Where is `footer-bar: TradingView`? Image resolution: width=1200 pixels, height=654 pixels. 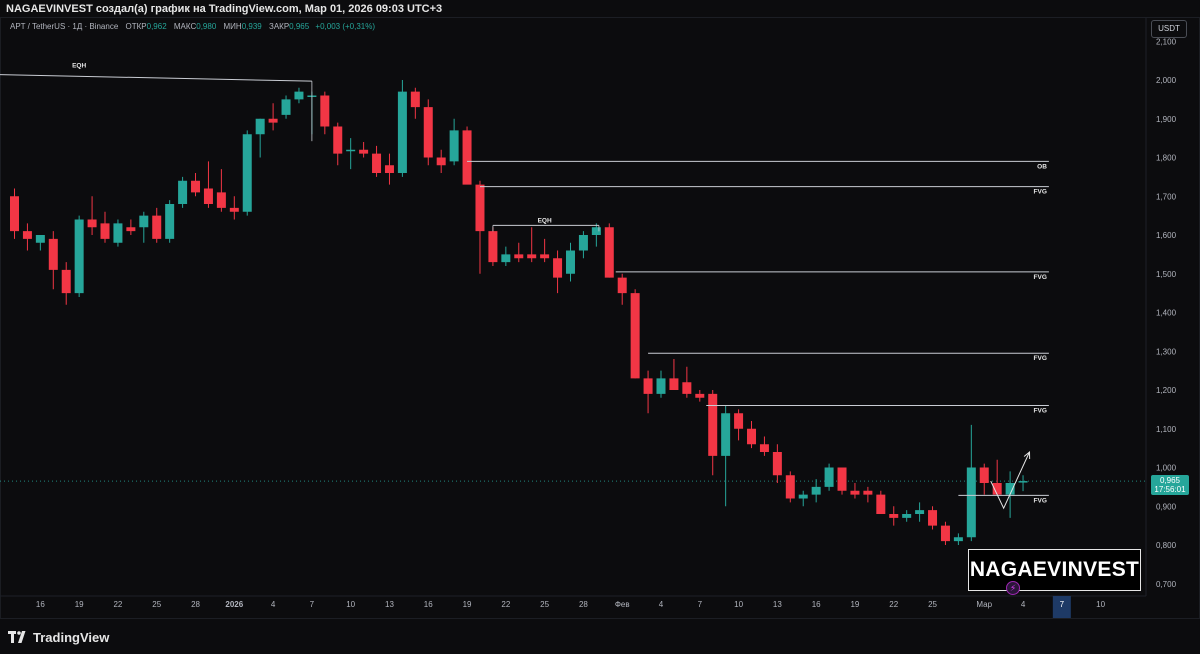 footer-bar: TradingView is located at coordinates (600, 636).